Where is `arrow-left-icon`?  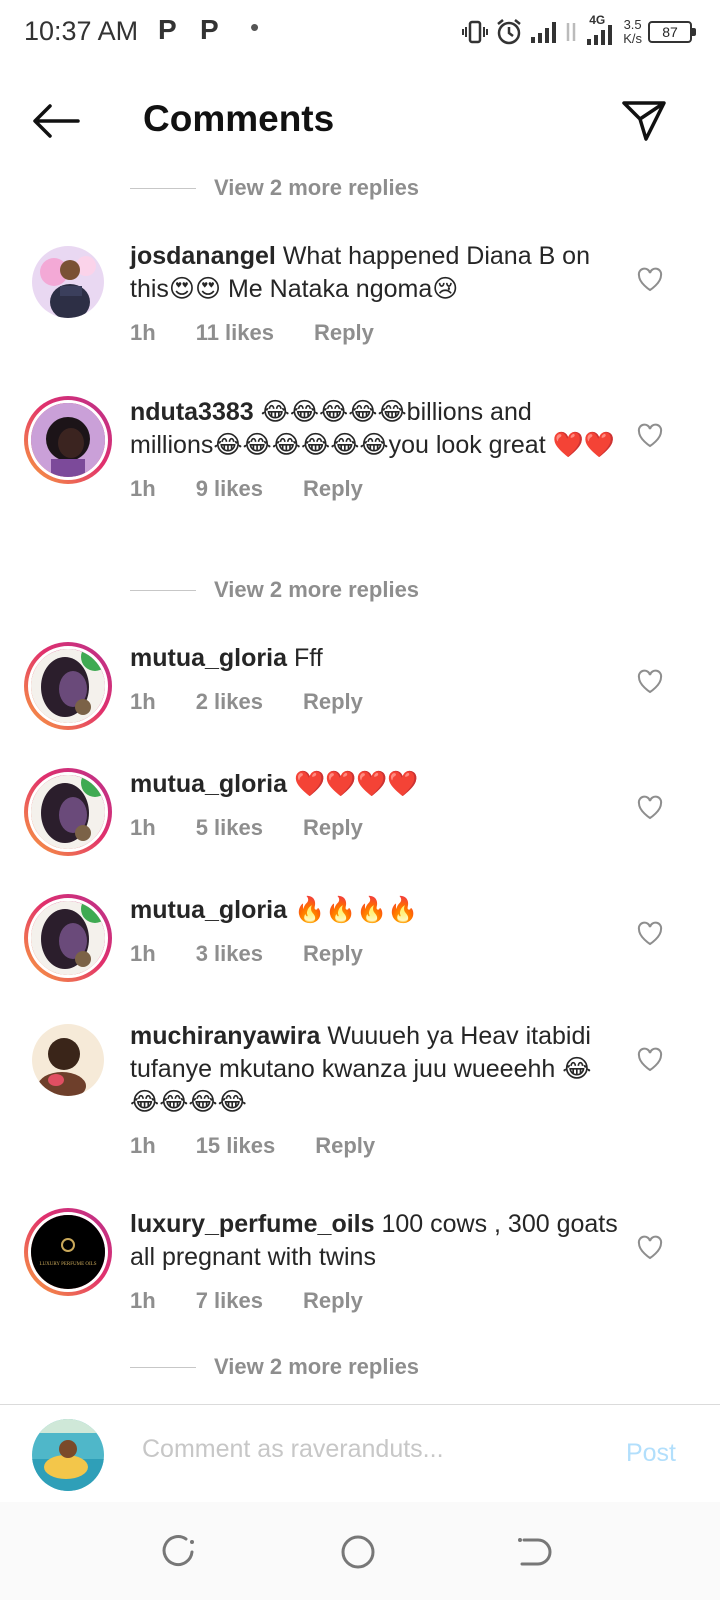
arrow-left-icon is located at coordinates (56, 121).